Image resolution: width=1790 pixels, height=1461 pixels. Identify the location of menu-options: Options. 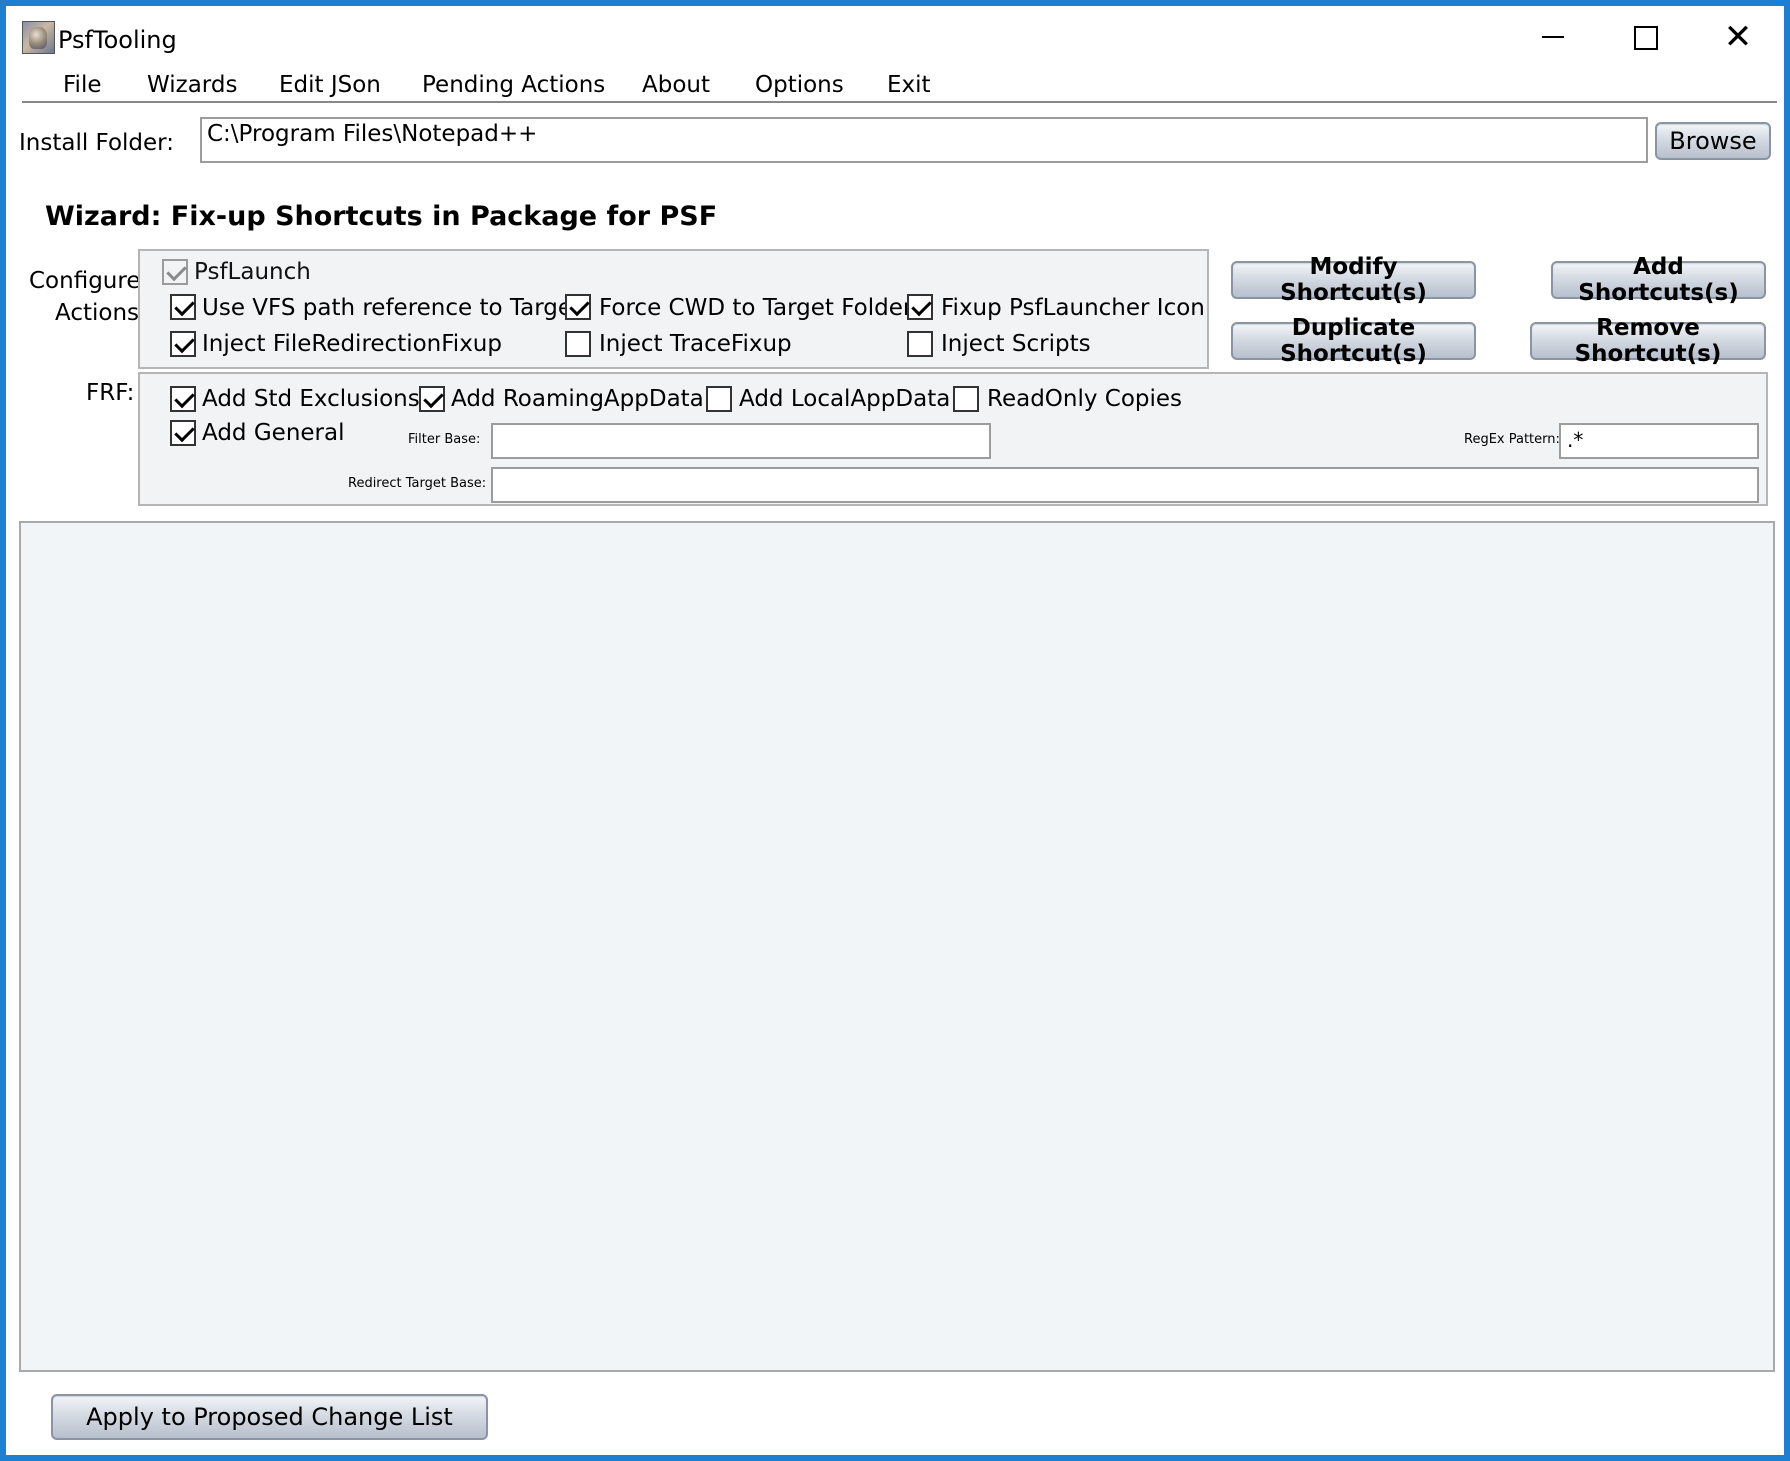
(799, 85).